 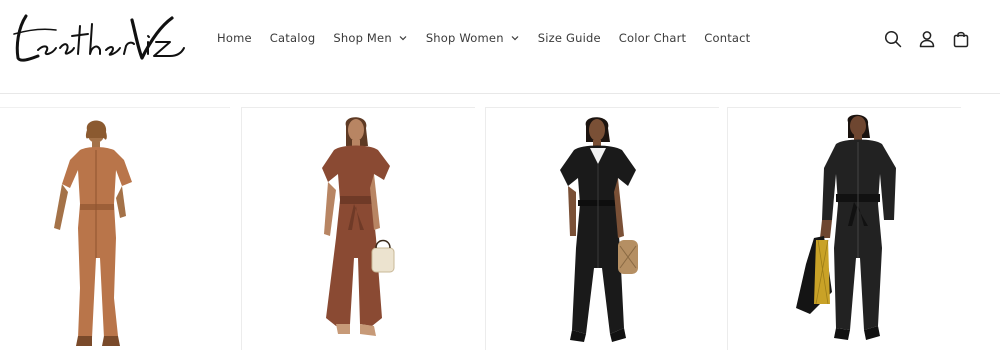 I want to click on nav-color-chart: Color Chart, so click(x=652, y=38).